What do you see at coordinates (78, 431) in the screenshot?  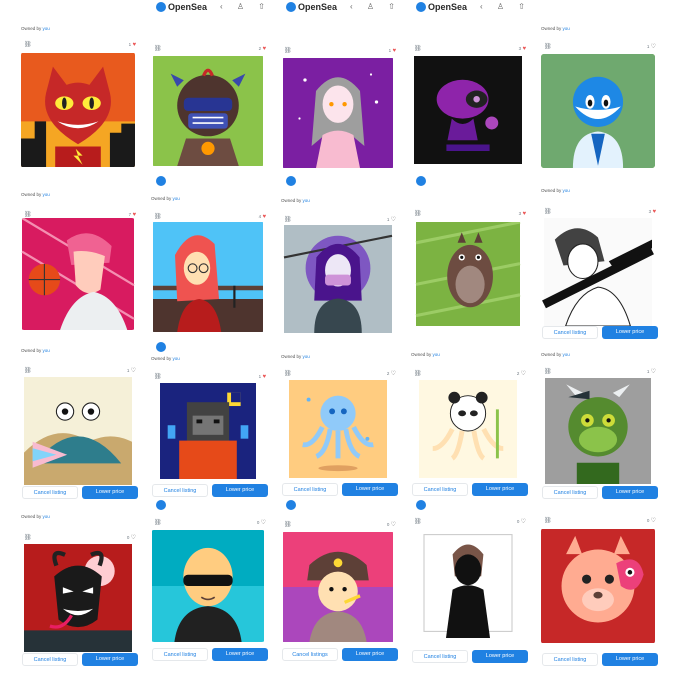 I see `nft-image-crab-fan` at bounding box center [78, 431].